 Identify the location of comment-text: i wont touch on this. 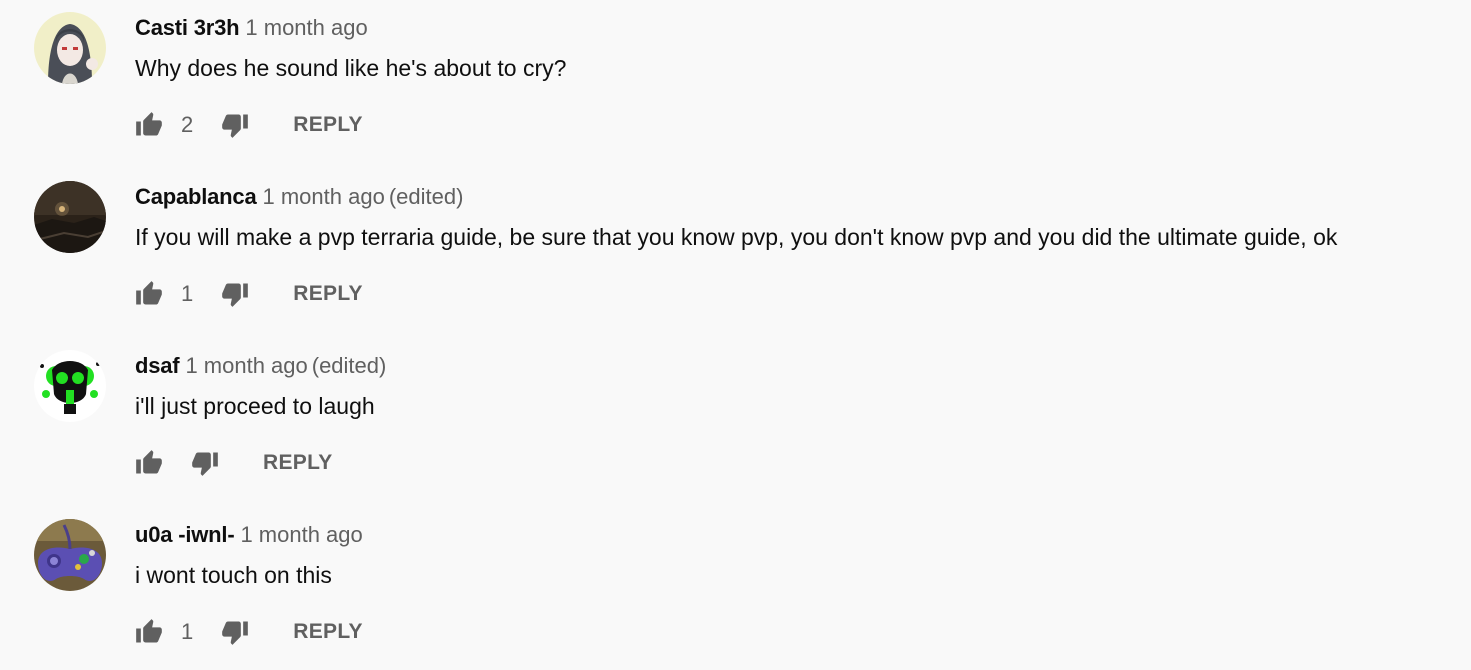
(233, 575).